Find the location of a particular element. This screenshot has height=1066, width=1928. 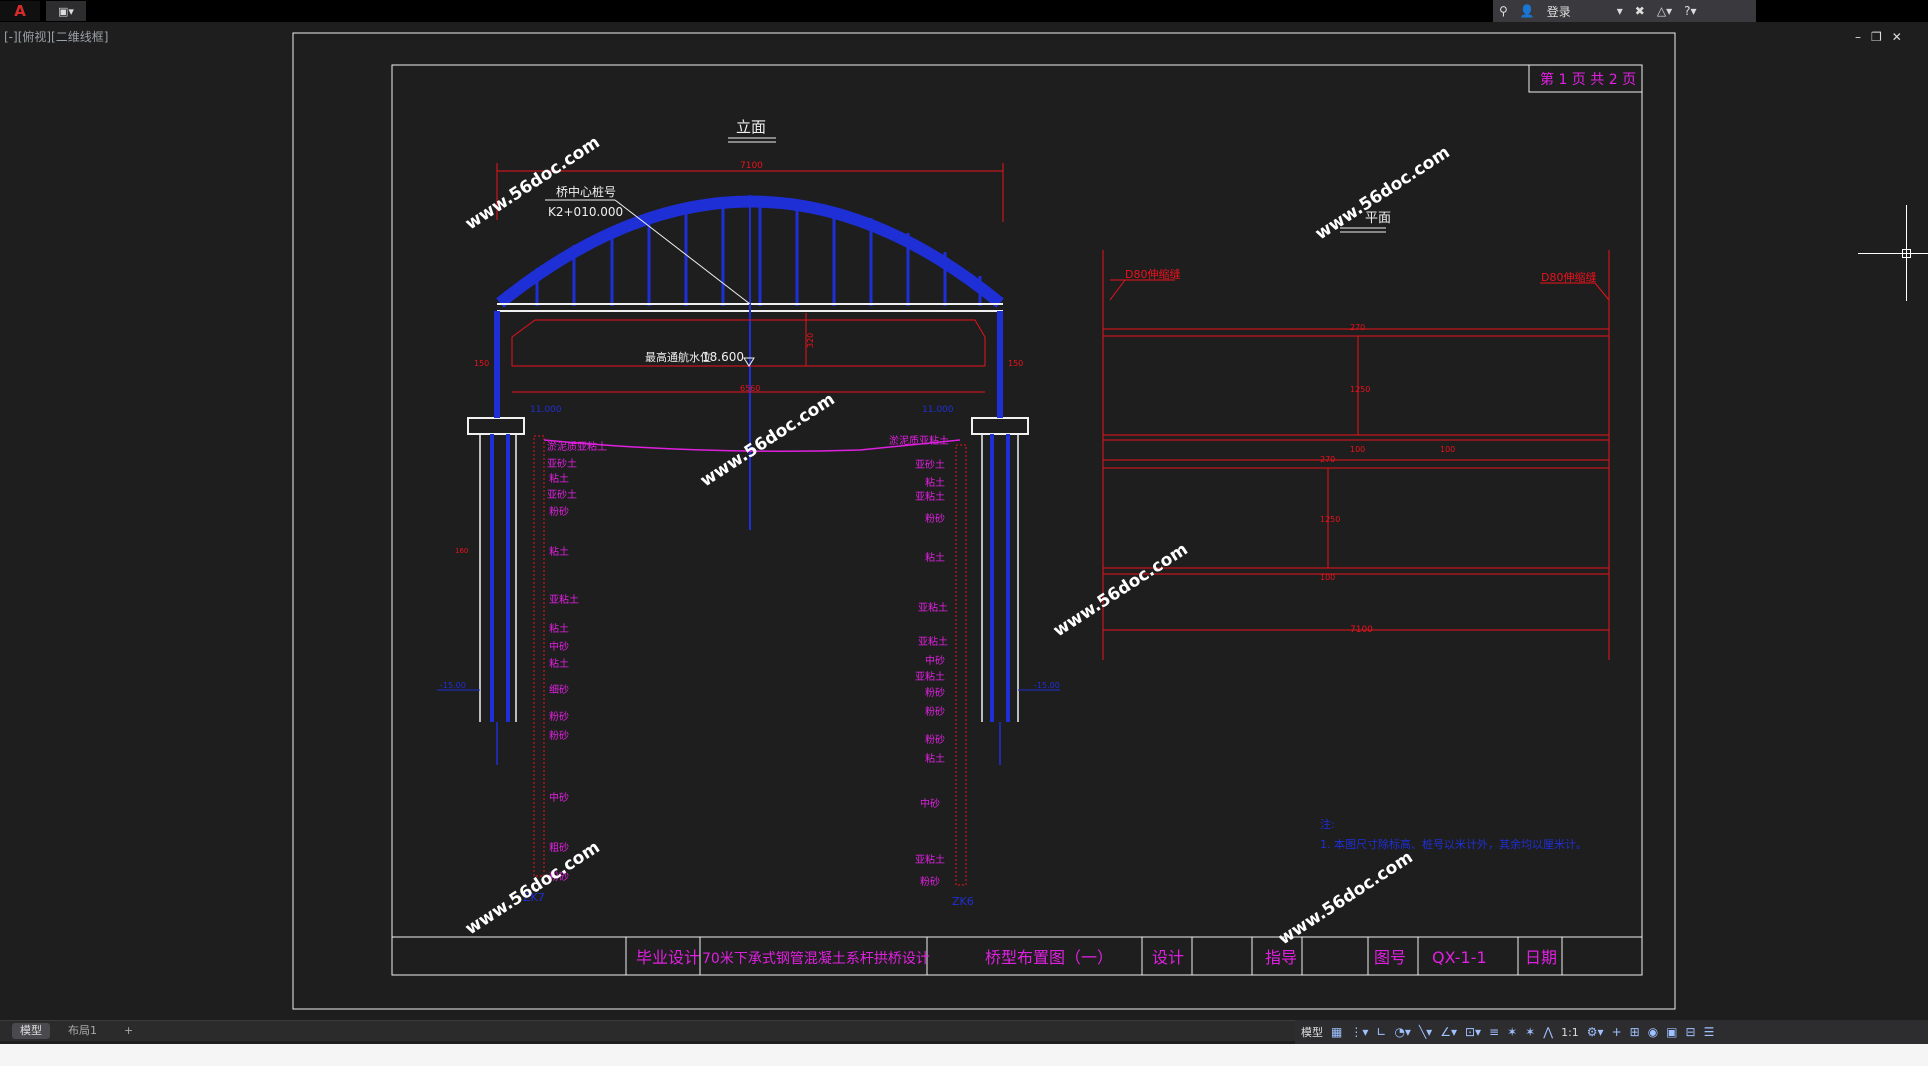

plan-joint-right: D80伸缩缝 is located at coordinates (1568, 277).